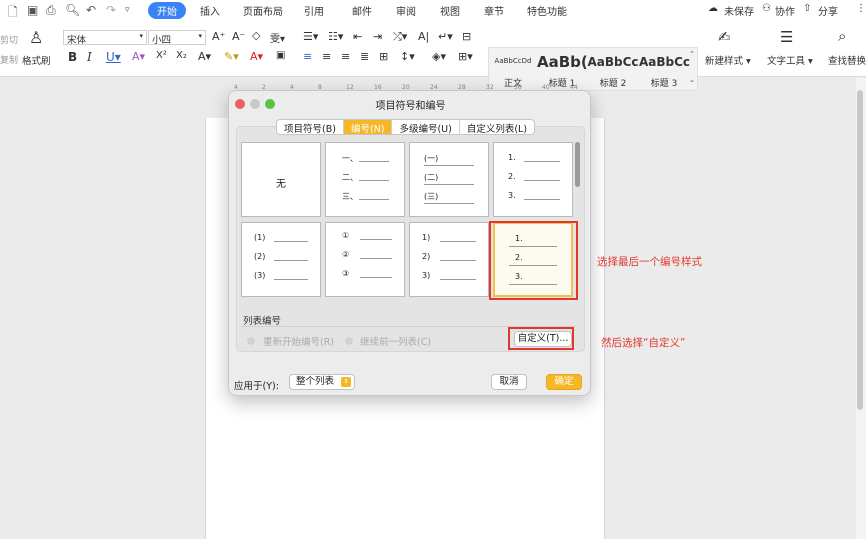  Describe the element at coordinates (828, 10) in the screenshot. I see `share-button: 分享` at that location.